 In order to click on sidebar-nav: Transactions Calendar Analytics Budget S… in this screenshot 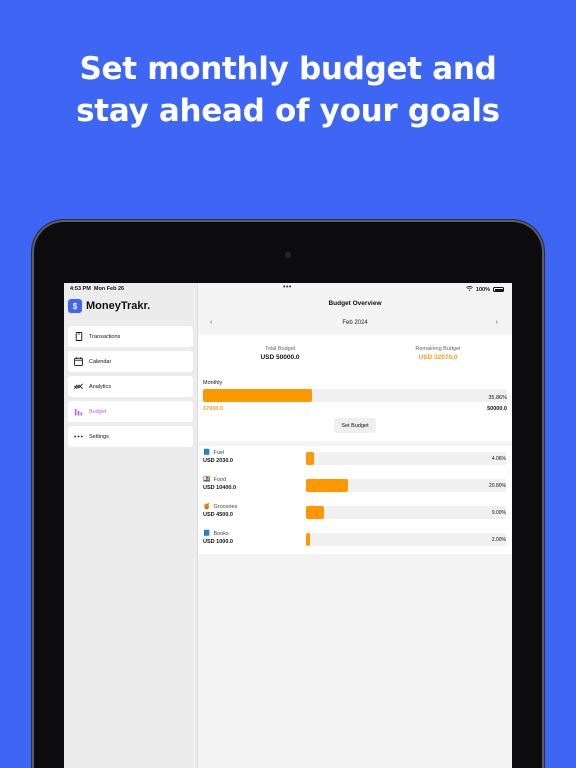, I will do `click(130, 388)`.